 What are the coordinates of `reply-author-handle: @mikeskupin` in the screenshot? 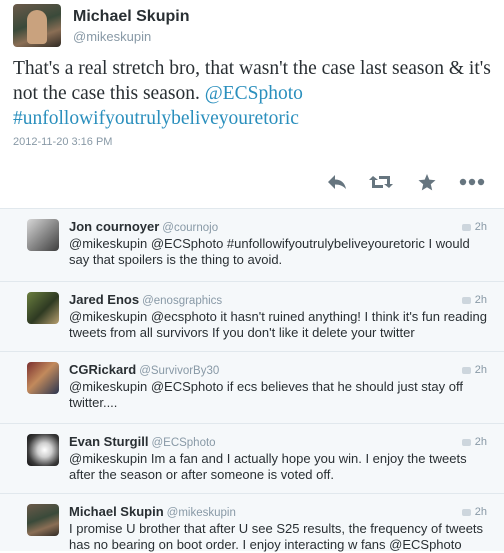 It's located at (201, 513).